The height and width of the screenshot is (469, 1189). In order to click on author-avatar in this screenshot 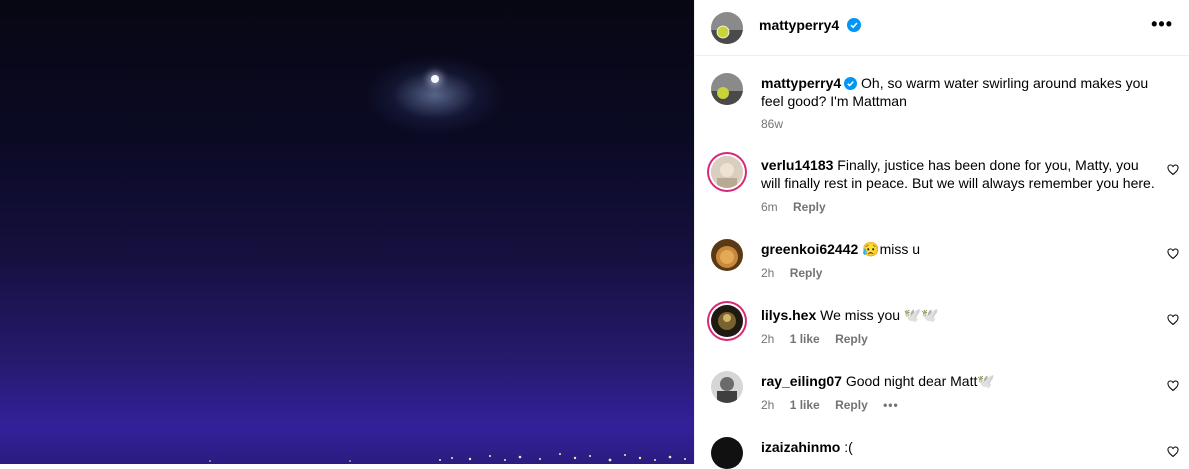, I will do `click(727, 28)`.